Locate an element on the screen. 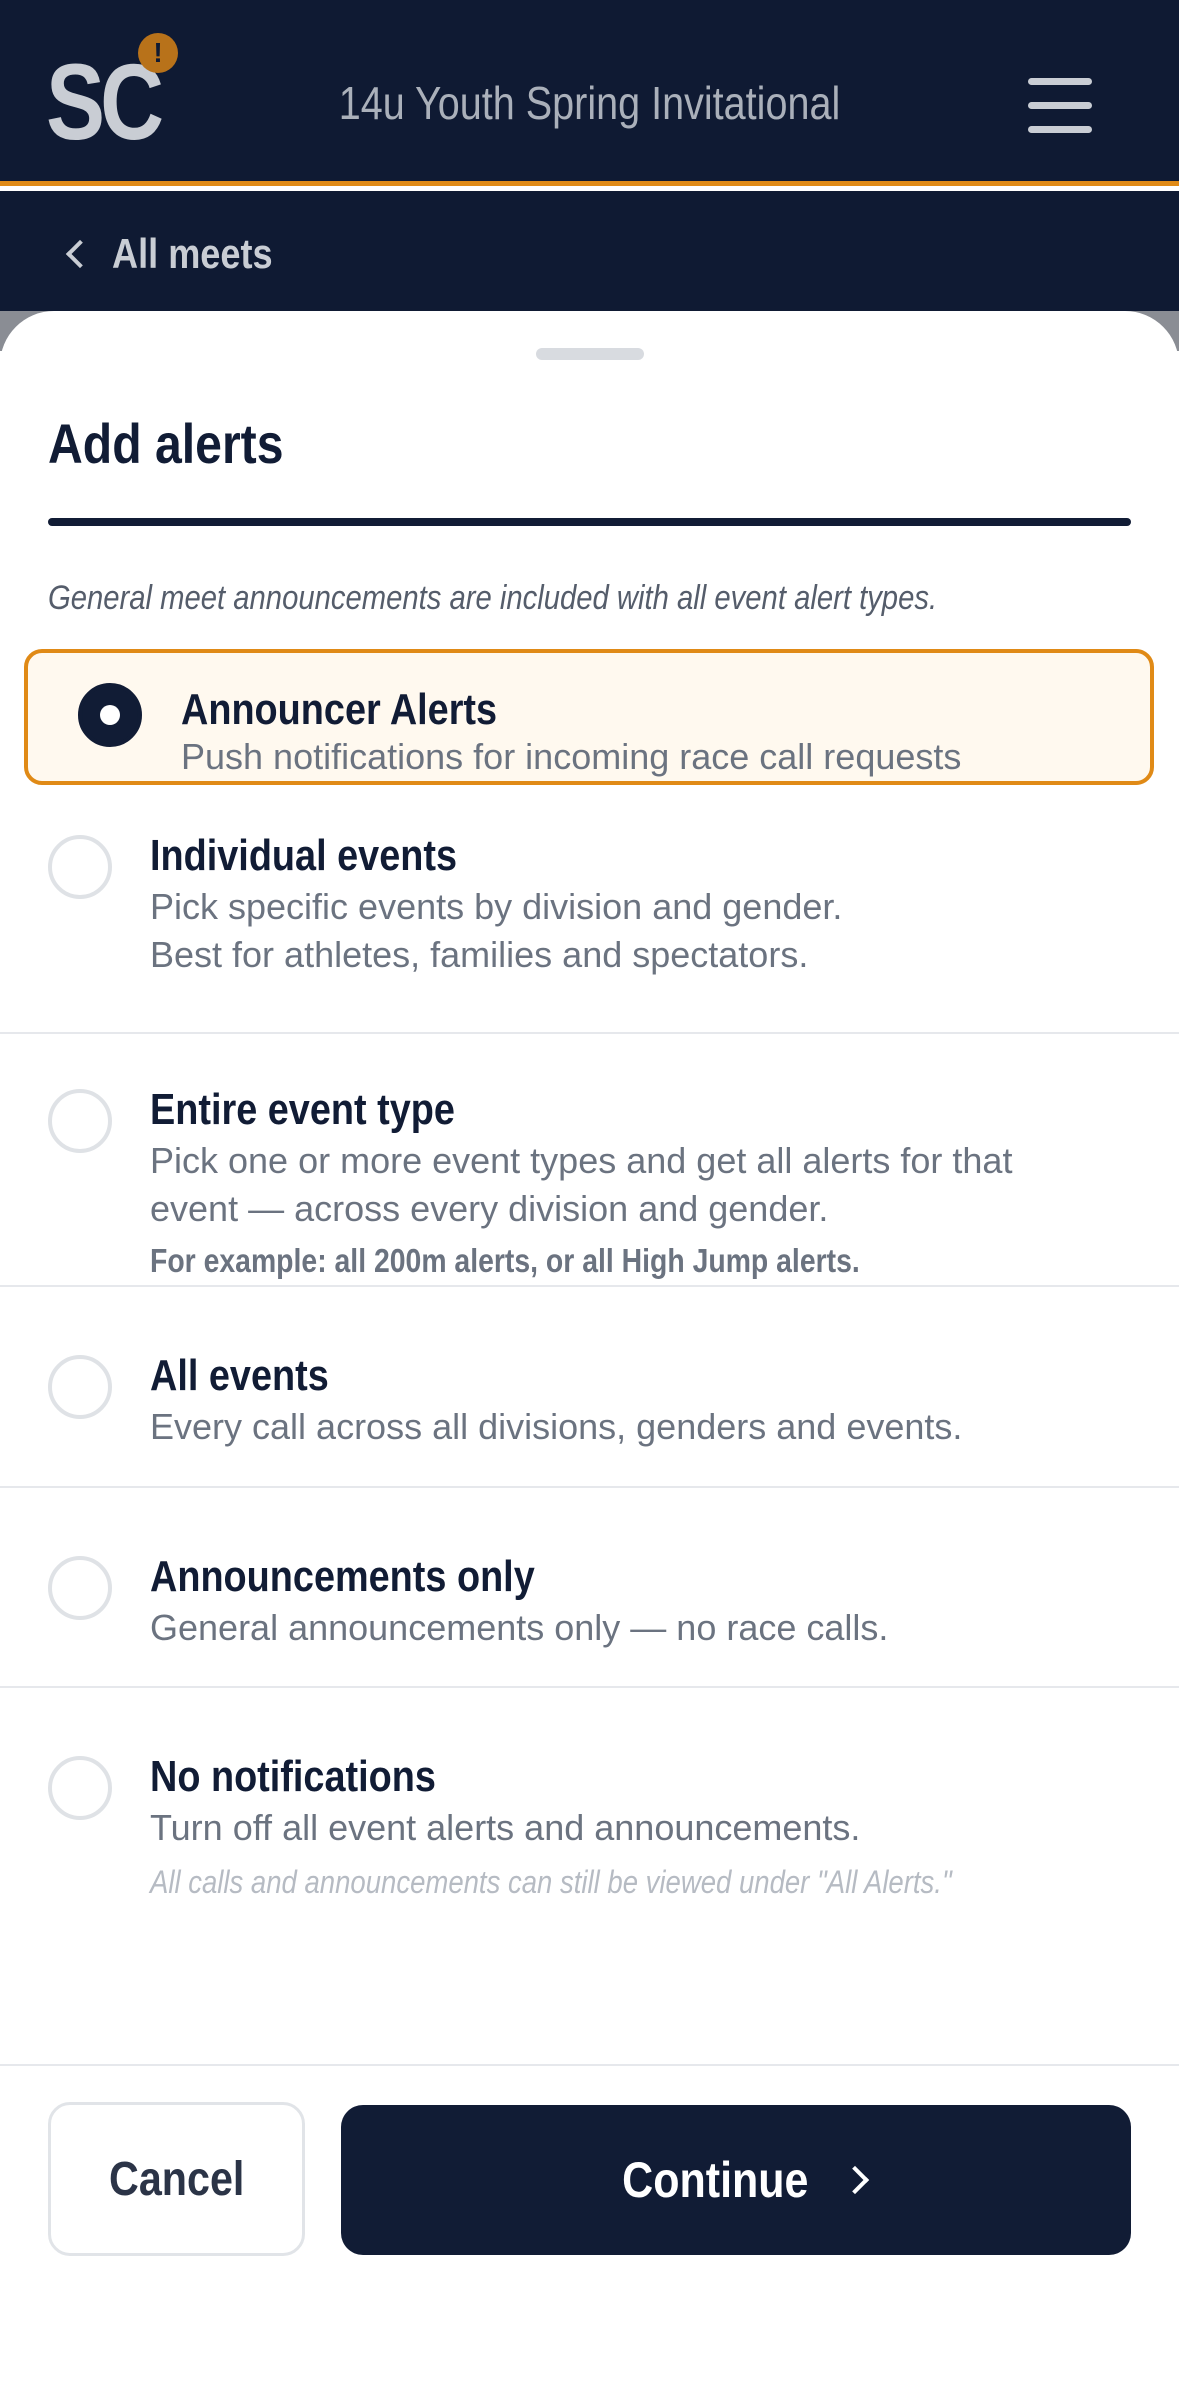 The image size is (1179, 2407). sheet-grabber is located at coordinates (590, 354).